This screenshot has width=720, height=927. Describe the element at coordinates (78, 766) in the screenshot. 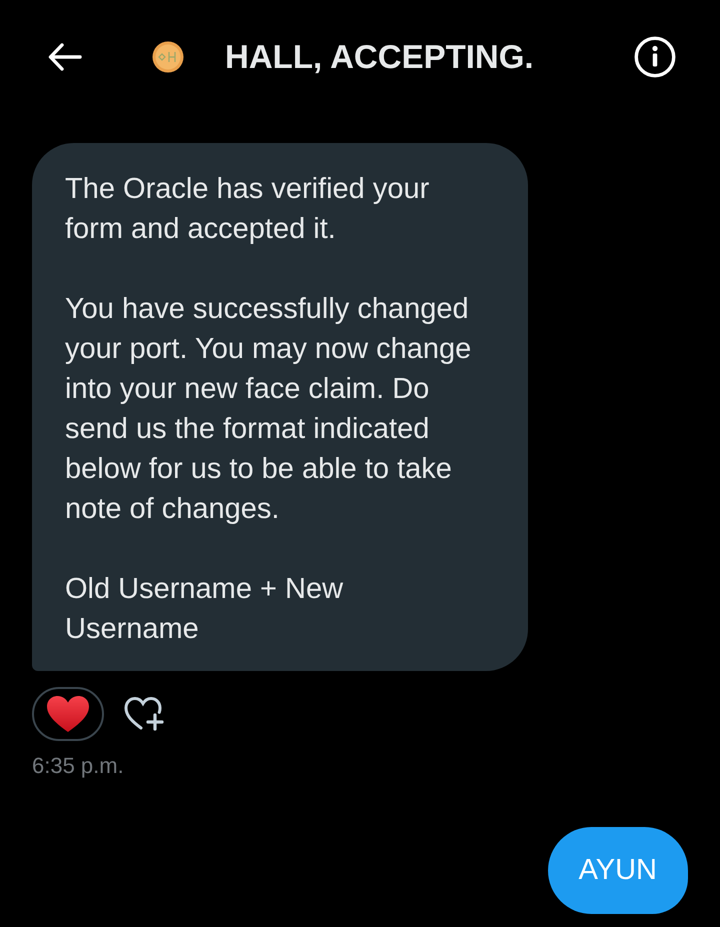

I see `message-time: 6:35 p.m.` at that location.